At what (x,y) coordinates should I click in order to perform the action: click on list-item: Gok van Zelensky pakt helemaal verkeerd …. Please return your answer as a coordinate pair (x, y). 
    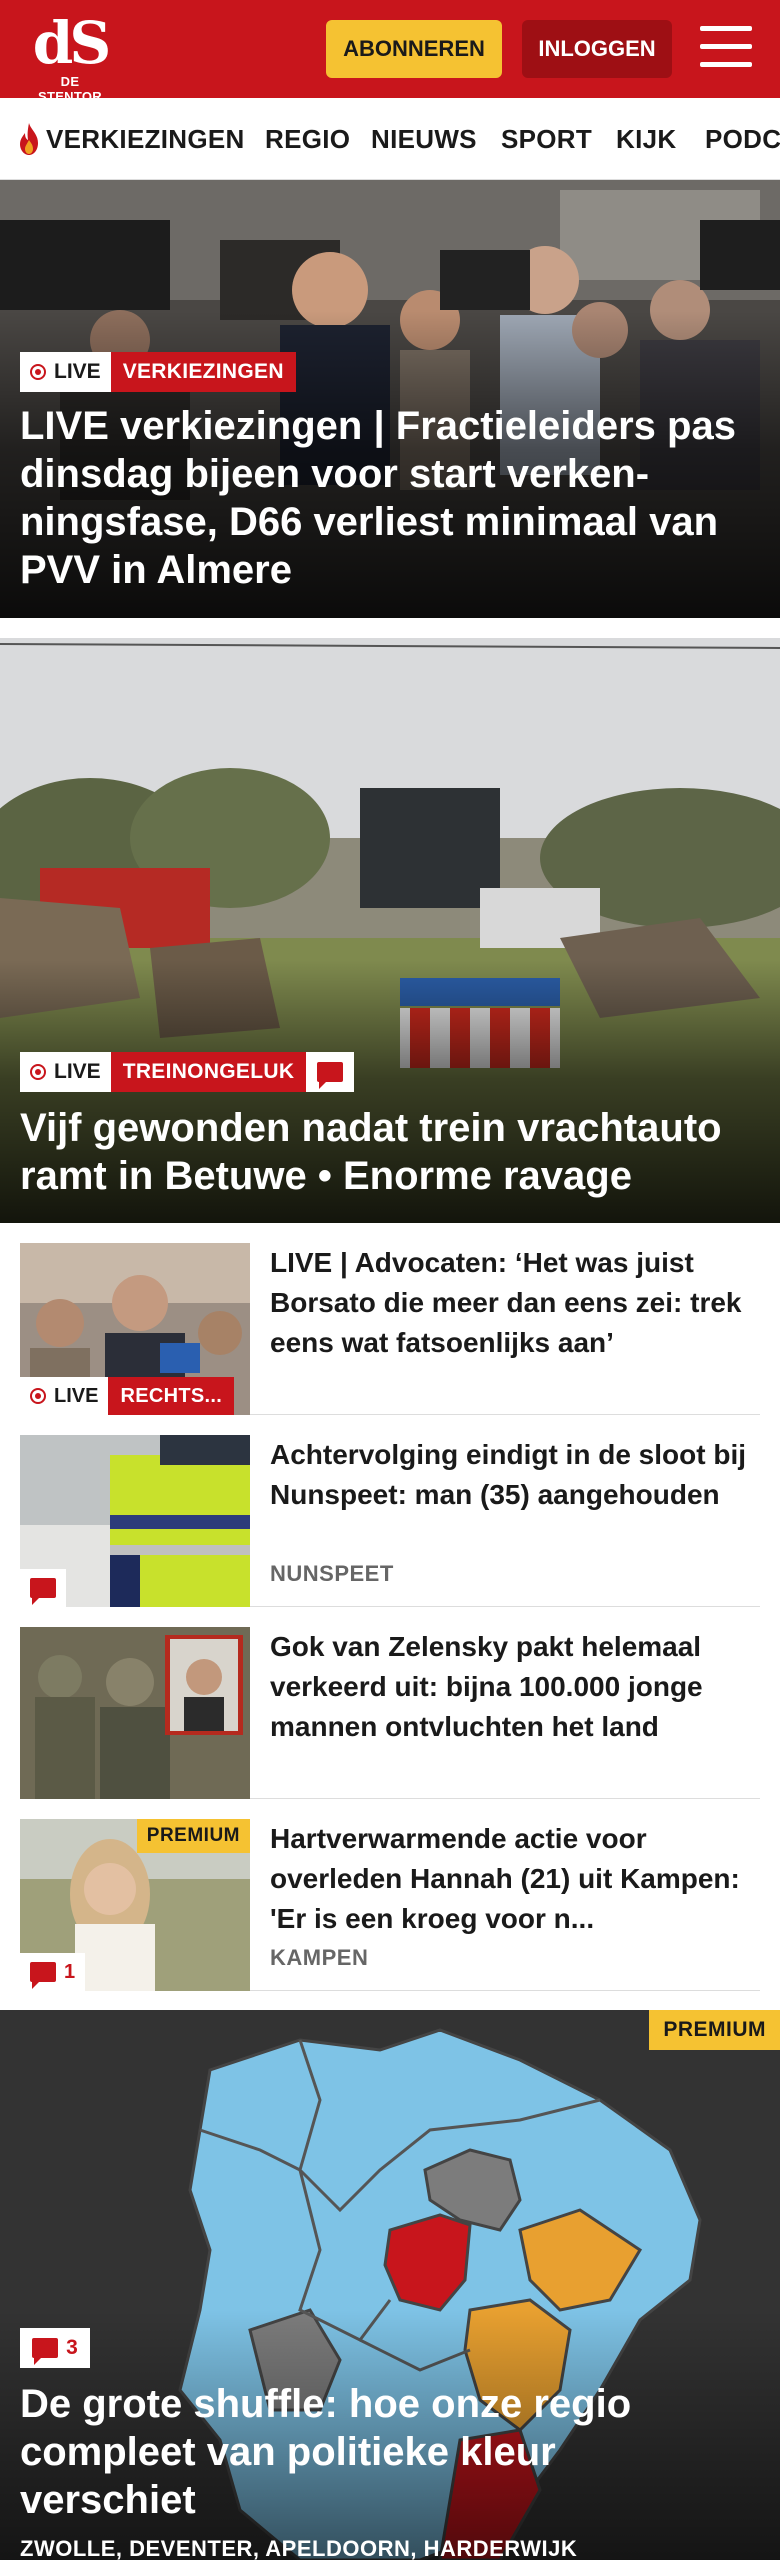
    Looking at the image, I should click on (390, 1713).